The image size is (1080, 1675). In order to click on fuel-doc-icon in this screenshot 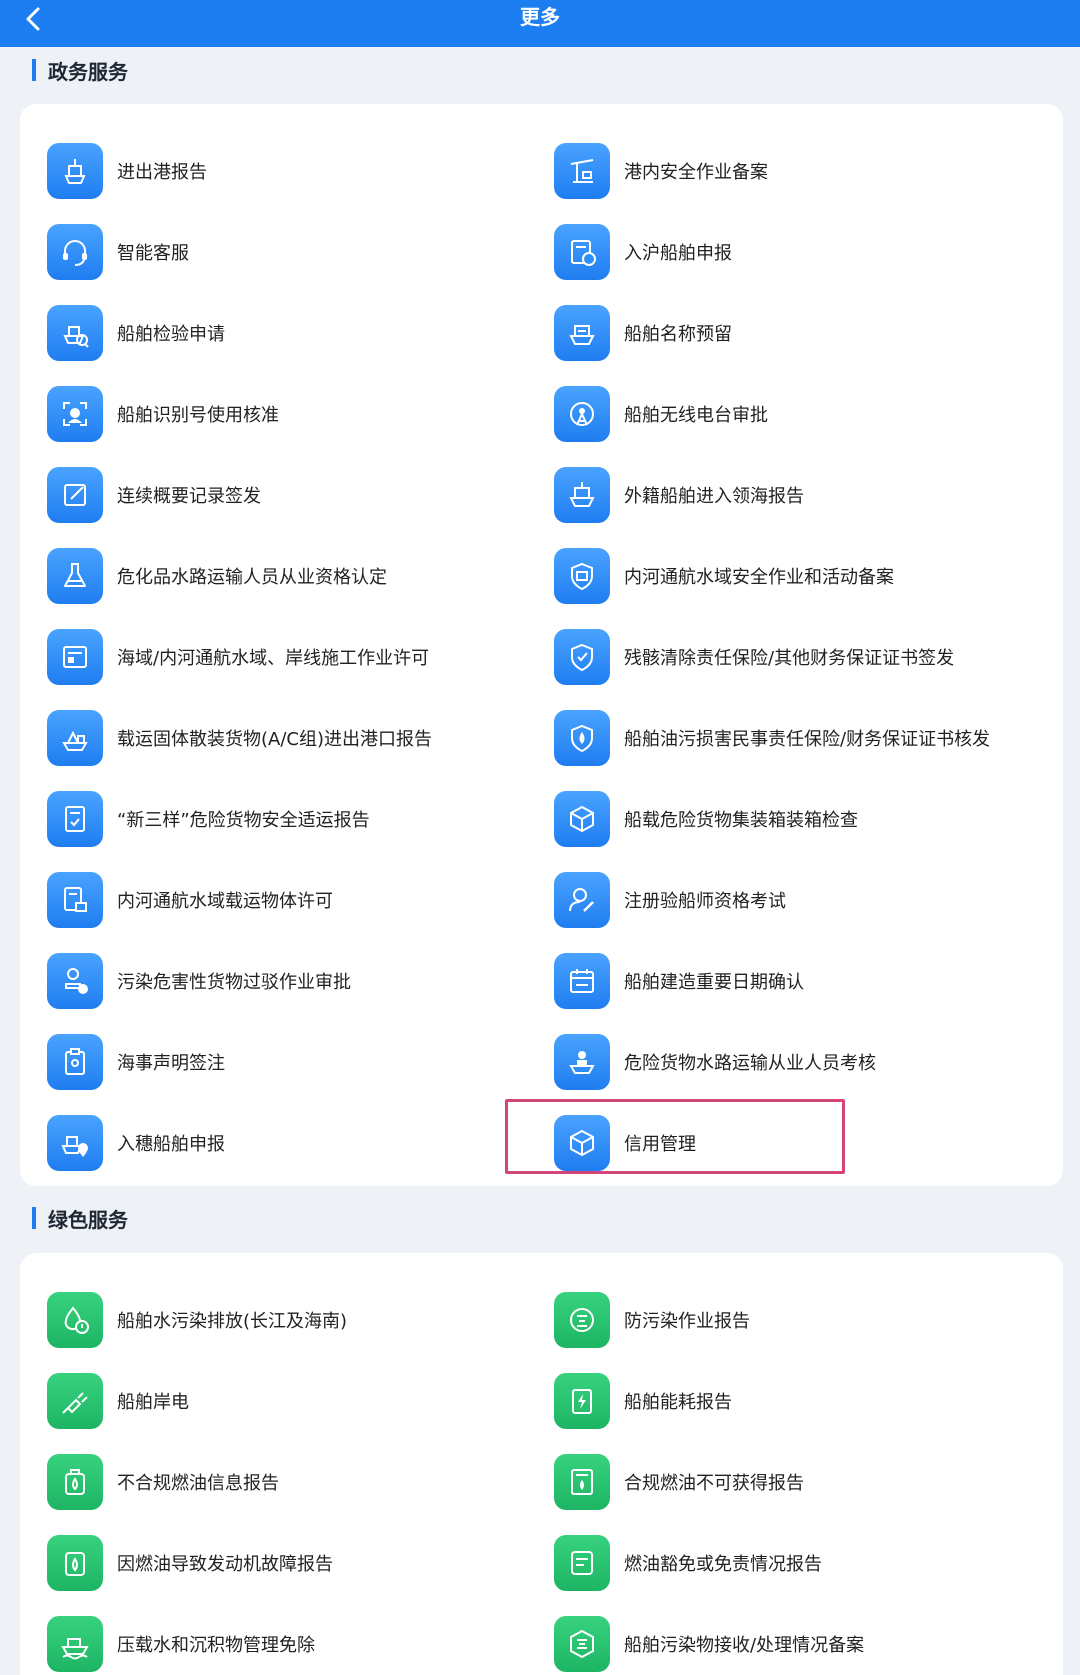, I will do `click(582, 1481)`.